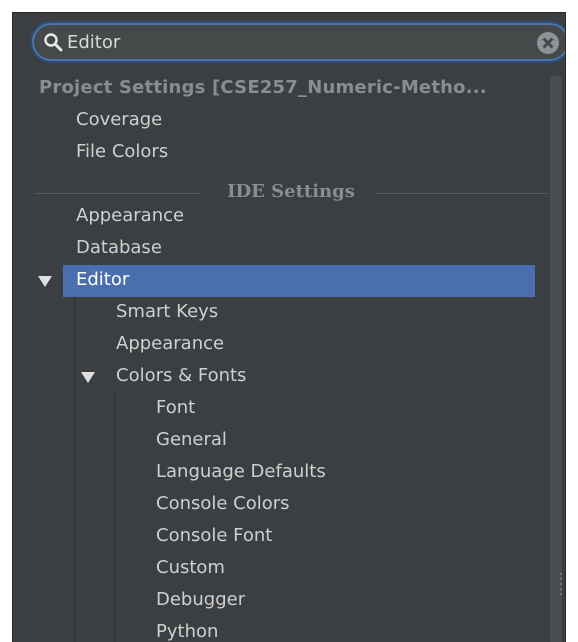 Image resolution: width=578 pixels, height=642 pixels. I want to click on search-field, so click(298, 42).